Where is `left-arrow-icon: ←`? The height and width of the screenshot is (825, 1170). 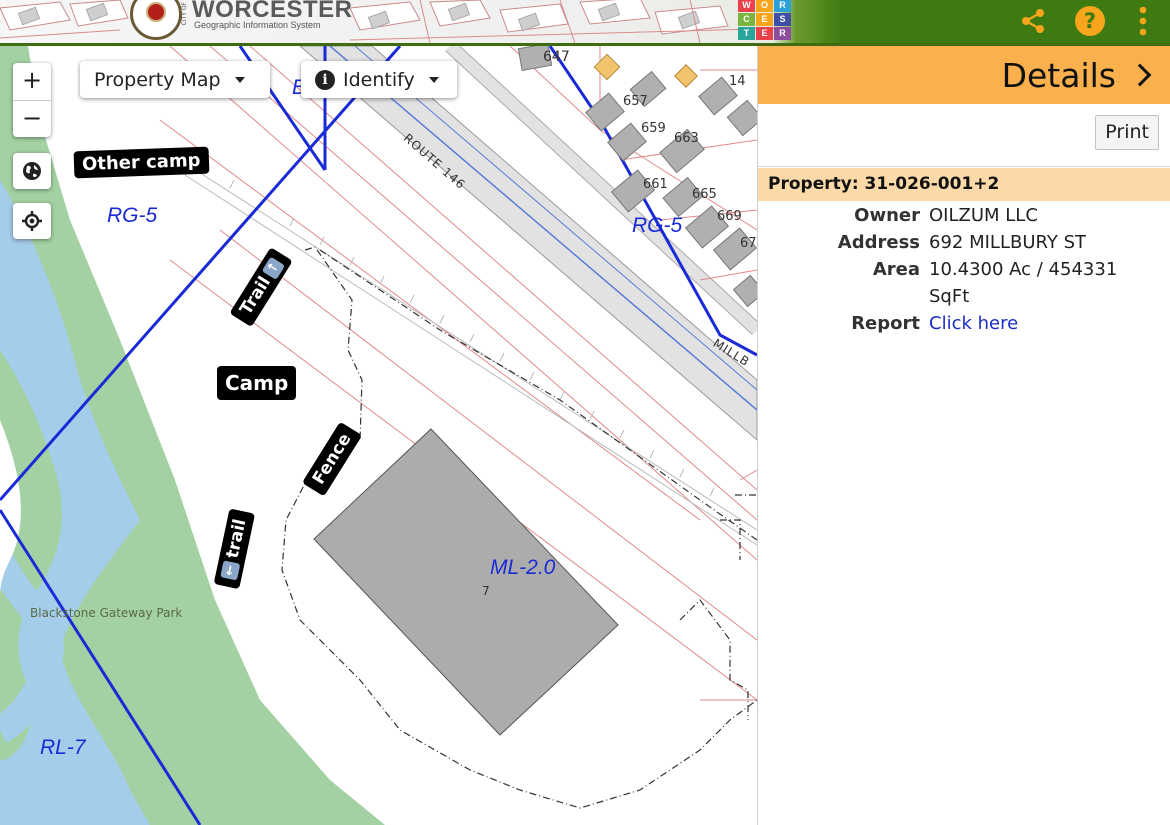
left-arrow-icon: ← is located at coordinates (229, 570).